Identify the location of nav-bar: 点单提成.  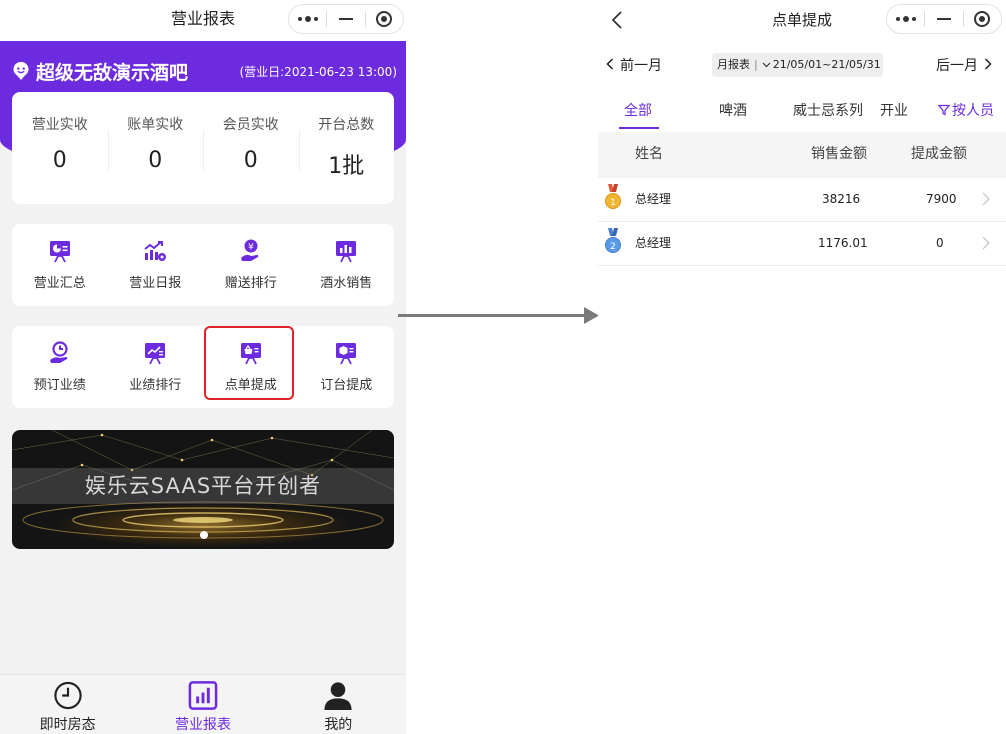
(802, 20).